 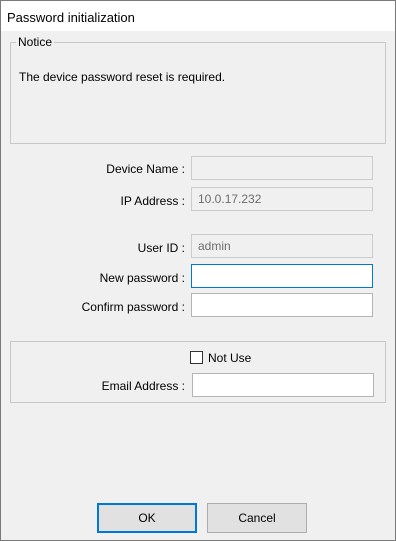 What do you see at coordinates (198, 372) in the screenshot?
I see `email-group: Not Use Email Address :` at bounding box center [198, 372].